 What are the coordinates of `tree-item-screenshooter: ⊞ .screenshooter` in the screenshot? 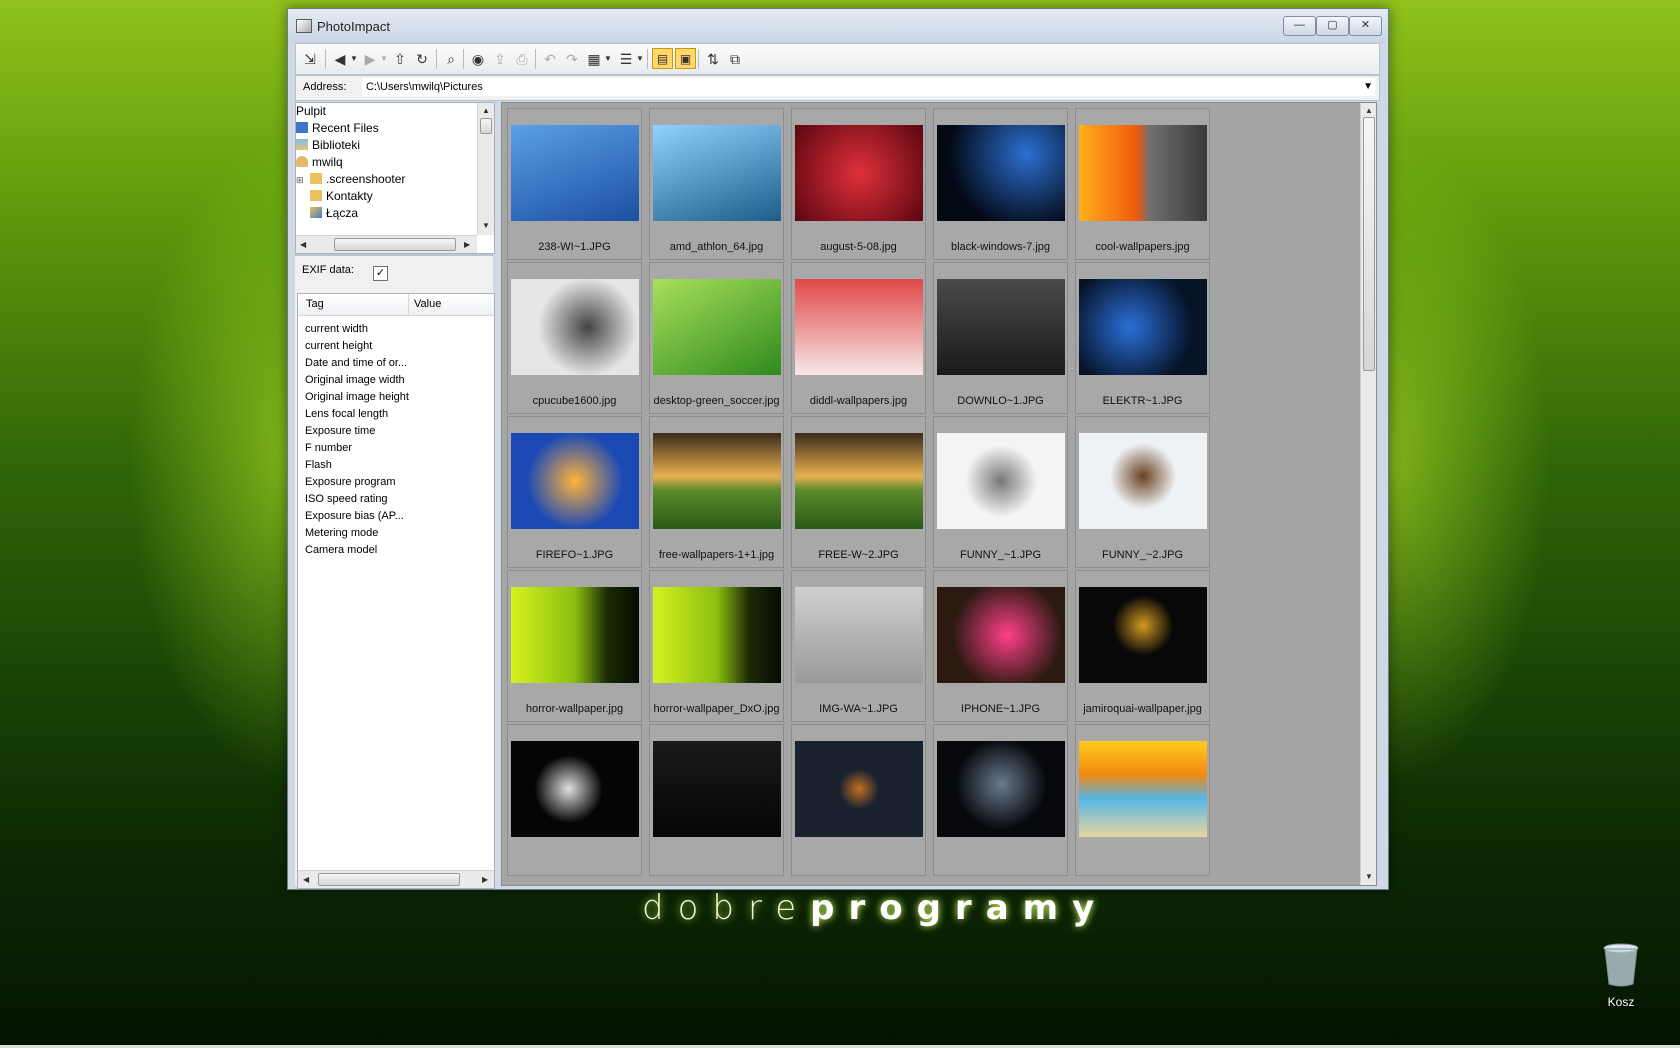 It's located at (350, 179).